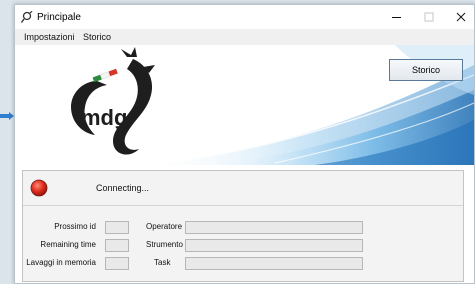 Image resolution: width=475 pixels, height=284 pixels. What do you see at coordinates (59, 17) in the screenshot?
I see `window-title: Principale` at bounding box center [59, 17].